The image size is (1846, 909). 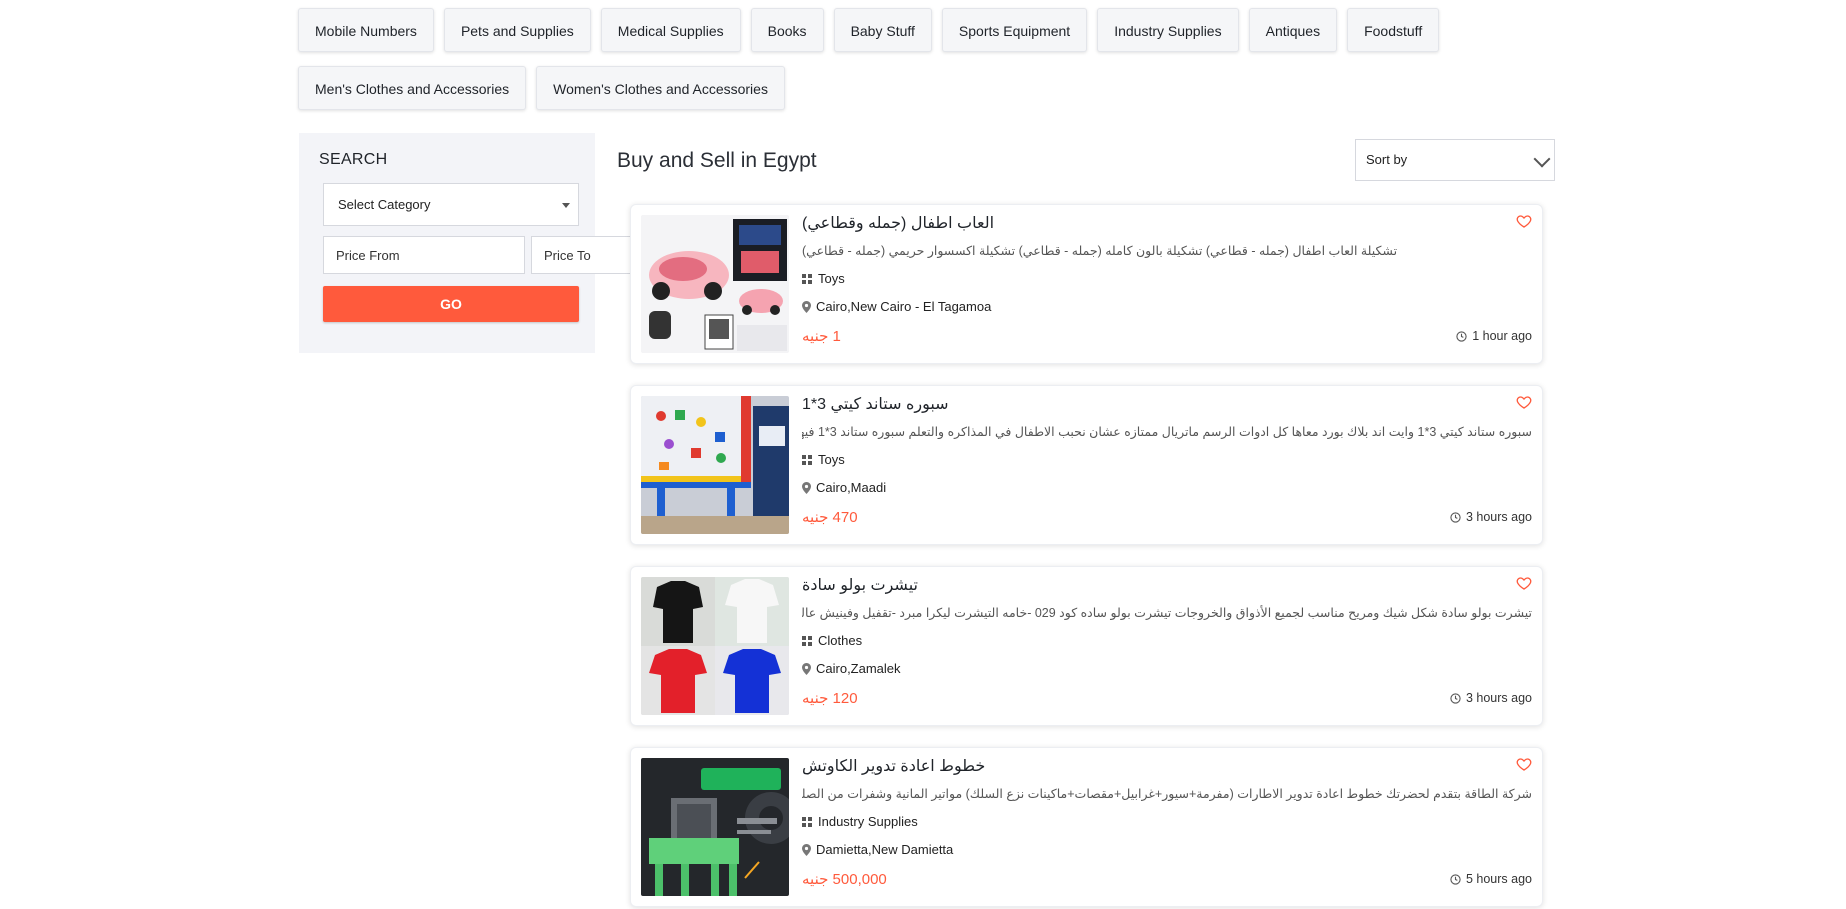 What do you see at coordinates (1168, 30) in the screenshot?
I see `category-industry-supplies: Industry Supplies` at bounding box center [1168, 30].